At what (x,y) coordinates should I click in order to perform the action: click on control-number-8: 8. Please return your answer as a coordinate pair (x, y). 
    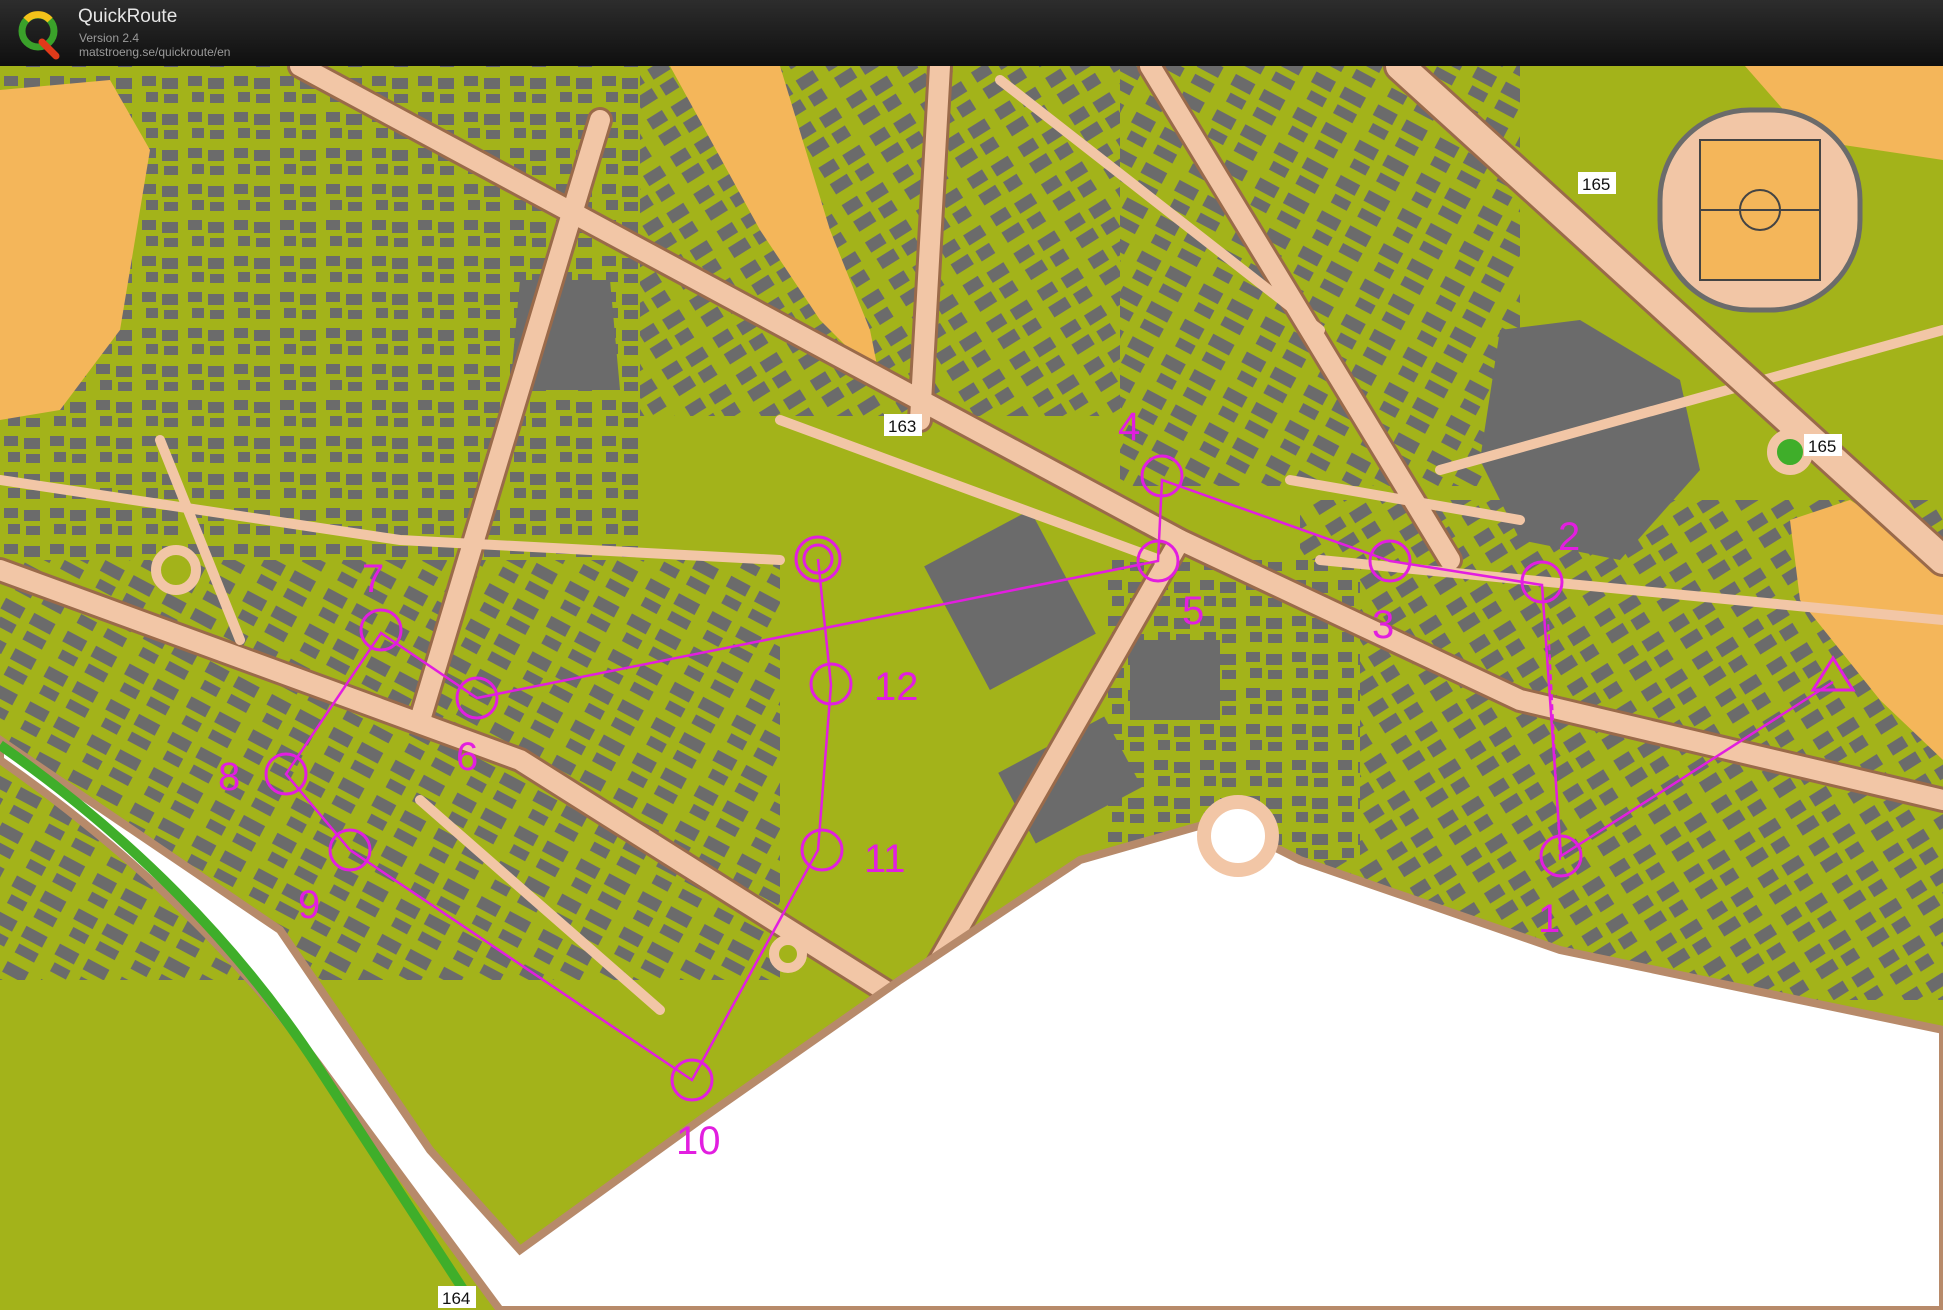
    Looking at the image, I should click on (229, 777).